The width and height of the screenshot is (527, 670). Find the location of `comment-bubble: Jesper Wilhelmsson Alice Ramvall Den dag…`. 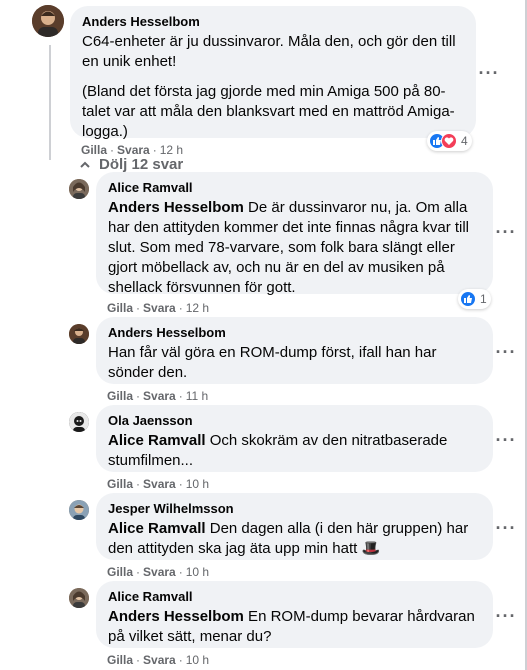

comment-bubble: Jesper Wilhelmsson Alice Ramvall Den dag… is located at coordinates (294, 526).